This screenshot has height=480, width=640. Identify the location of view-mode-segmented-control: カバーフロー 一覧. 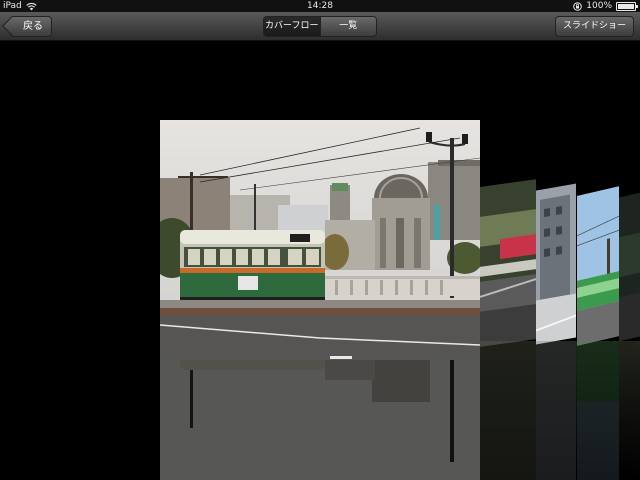
(320, 26).